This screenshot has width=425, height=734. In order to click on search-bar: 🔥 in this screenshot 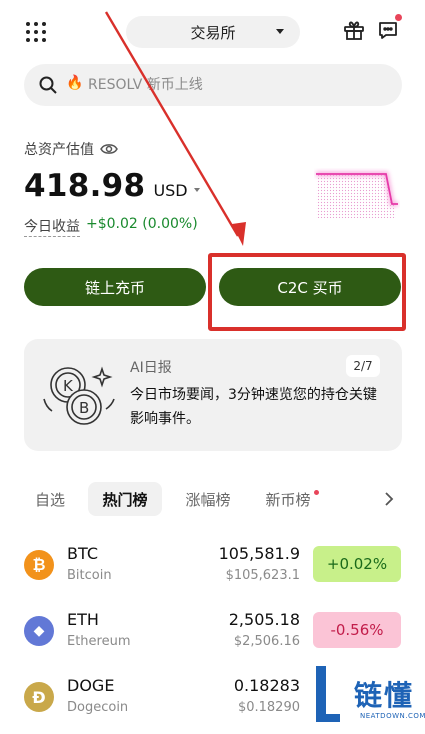, I will do `click(213, 85)`.